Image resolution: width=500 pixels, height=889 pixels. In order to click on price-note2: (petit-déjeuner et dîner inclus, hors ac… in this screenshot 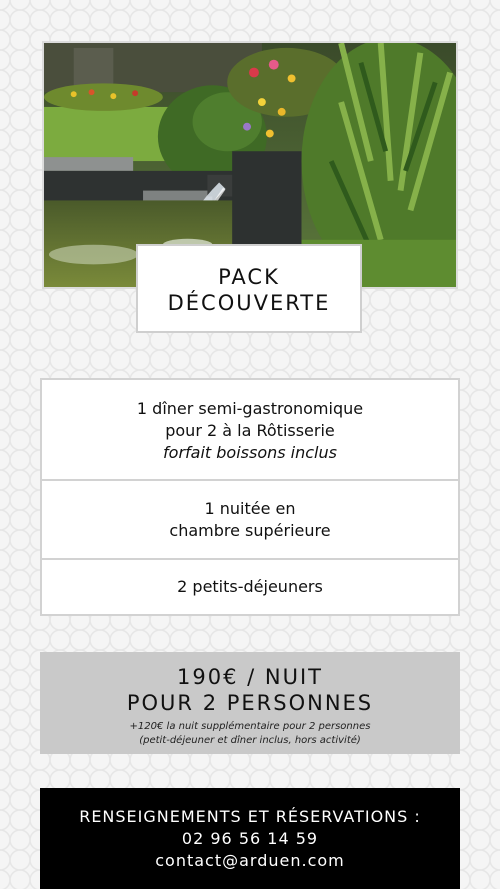, I will do `click(250, 740)`.